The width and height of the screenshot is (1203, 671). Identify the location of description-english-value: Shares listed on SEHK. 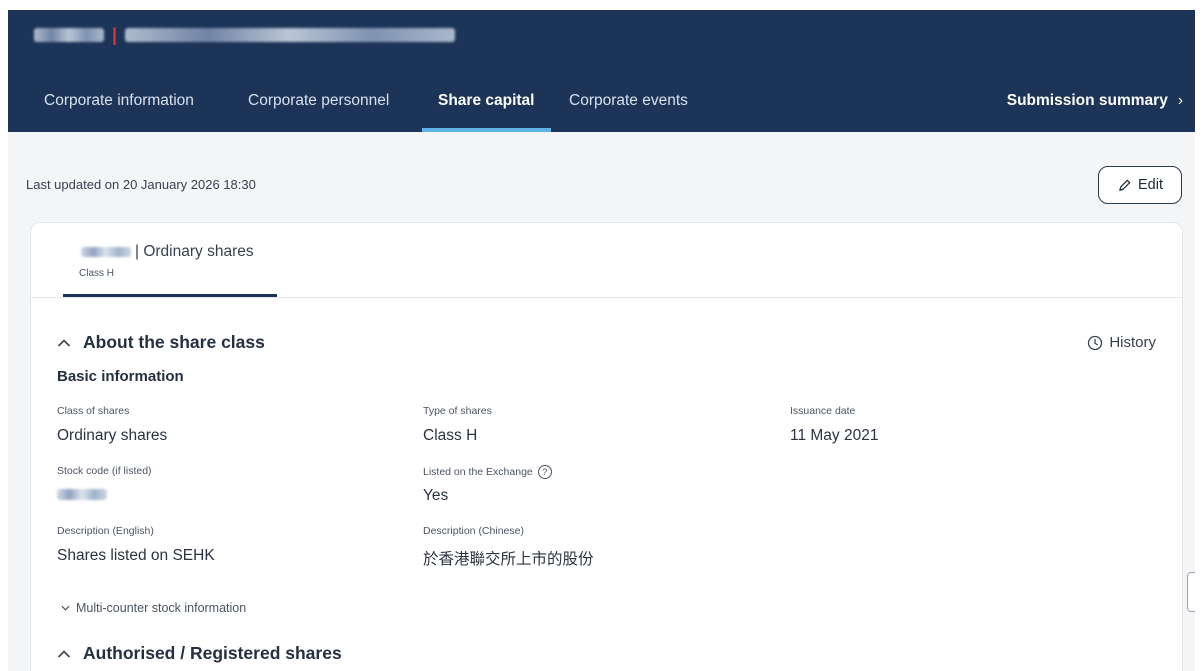
(136, 555).